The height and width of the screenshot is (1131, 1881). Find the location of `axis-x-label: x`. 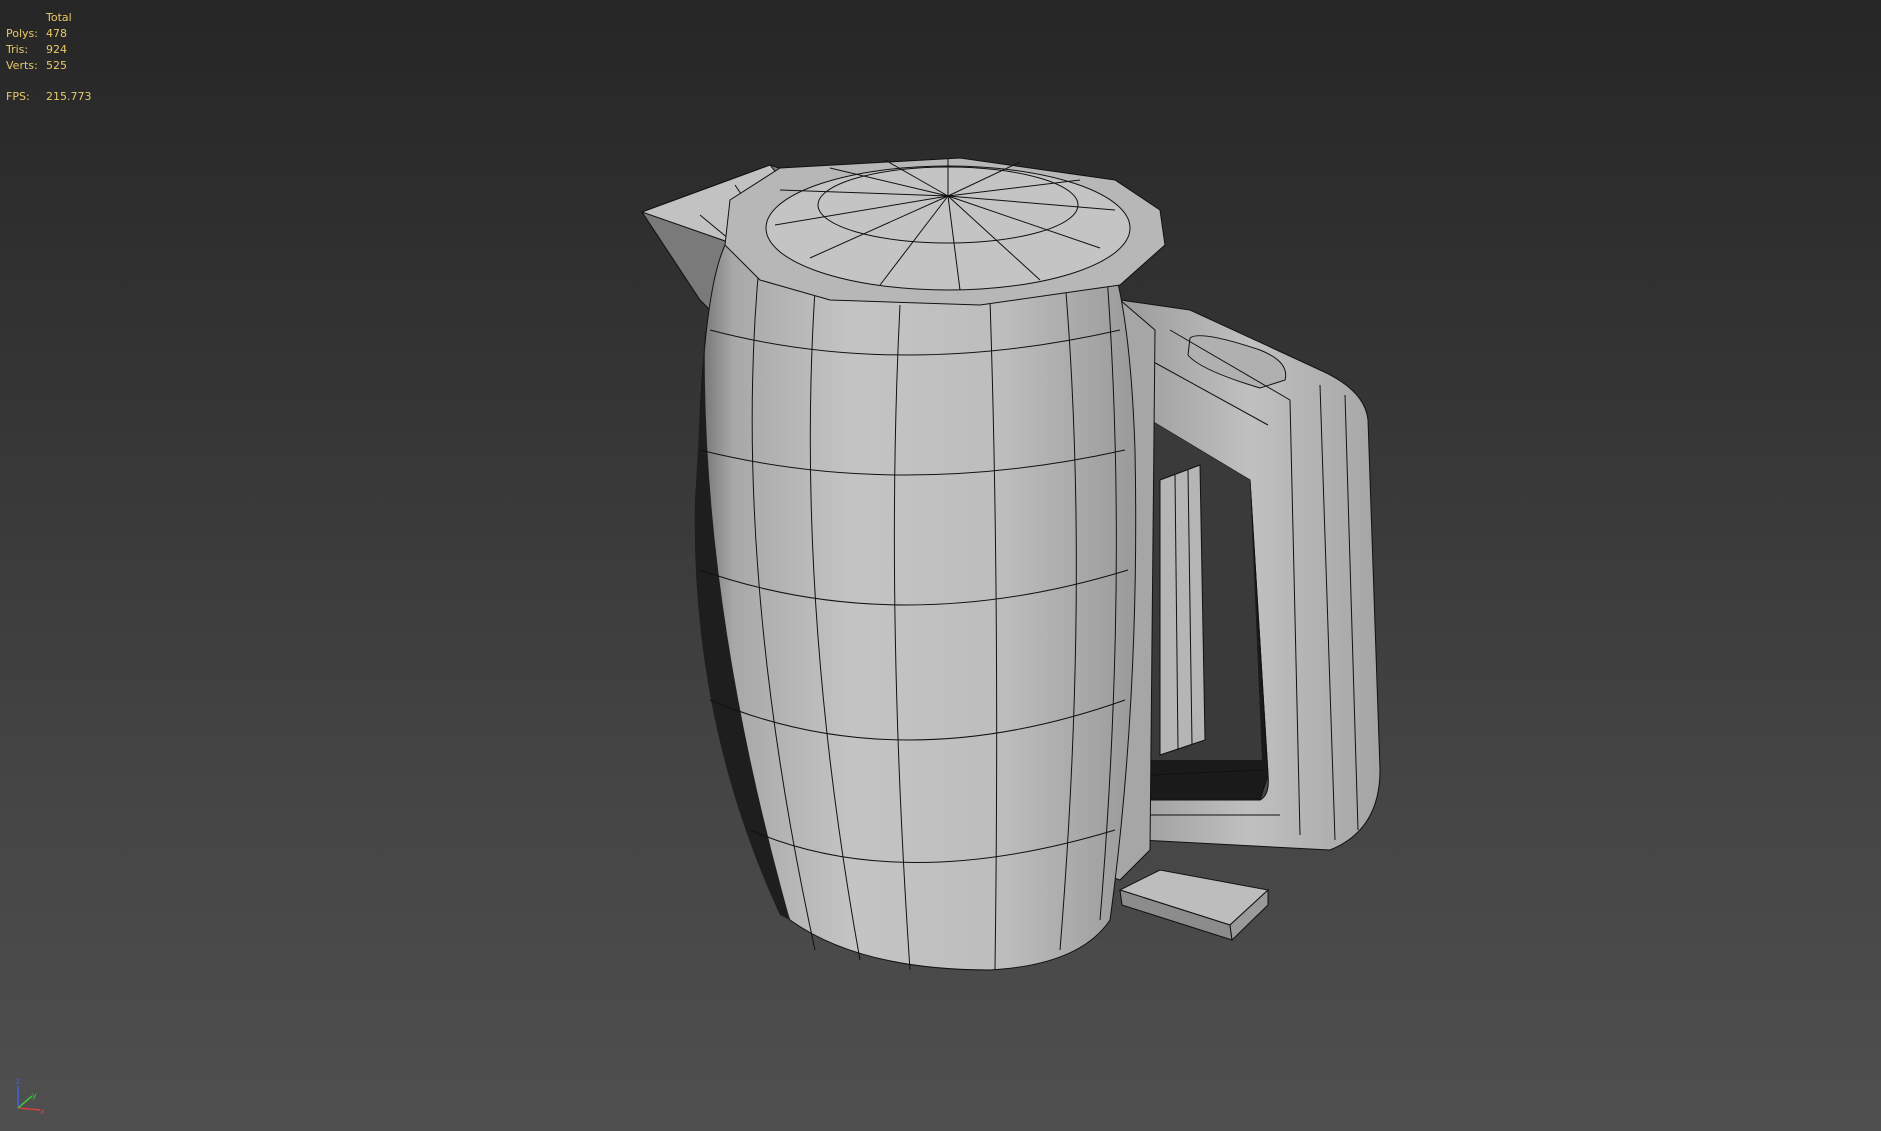

axis-x-label: x is located at coordinates (42, 1111).